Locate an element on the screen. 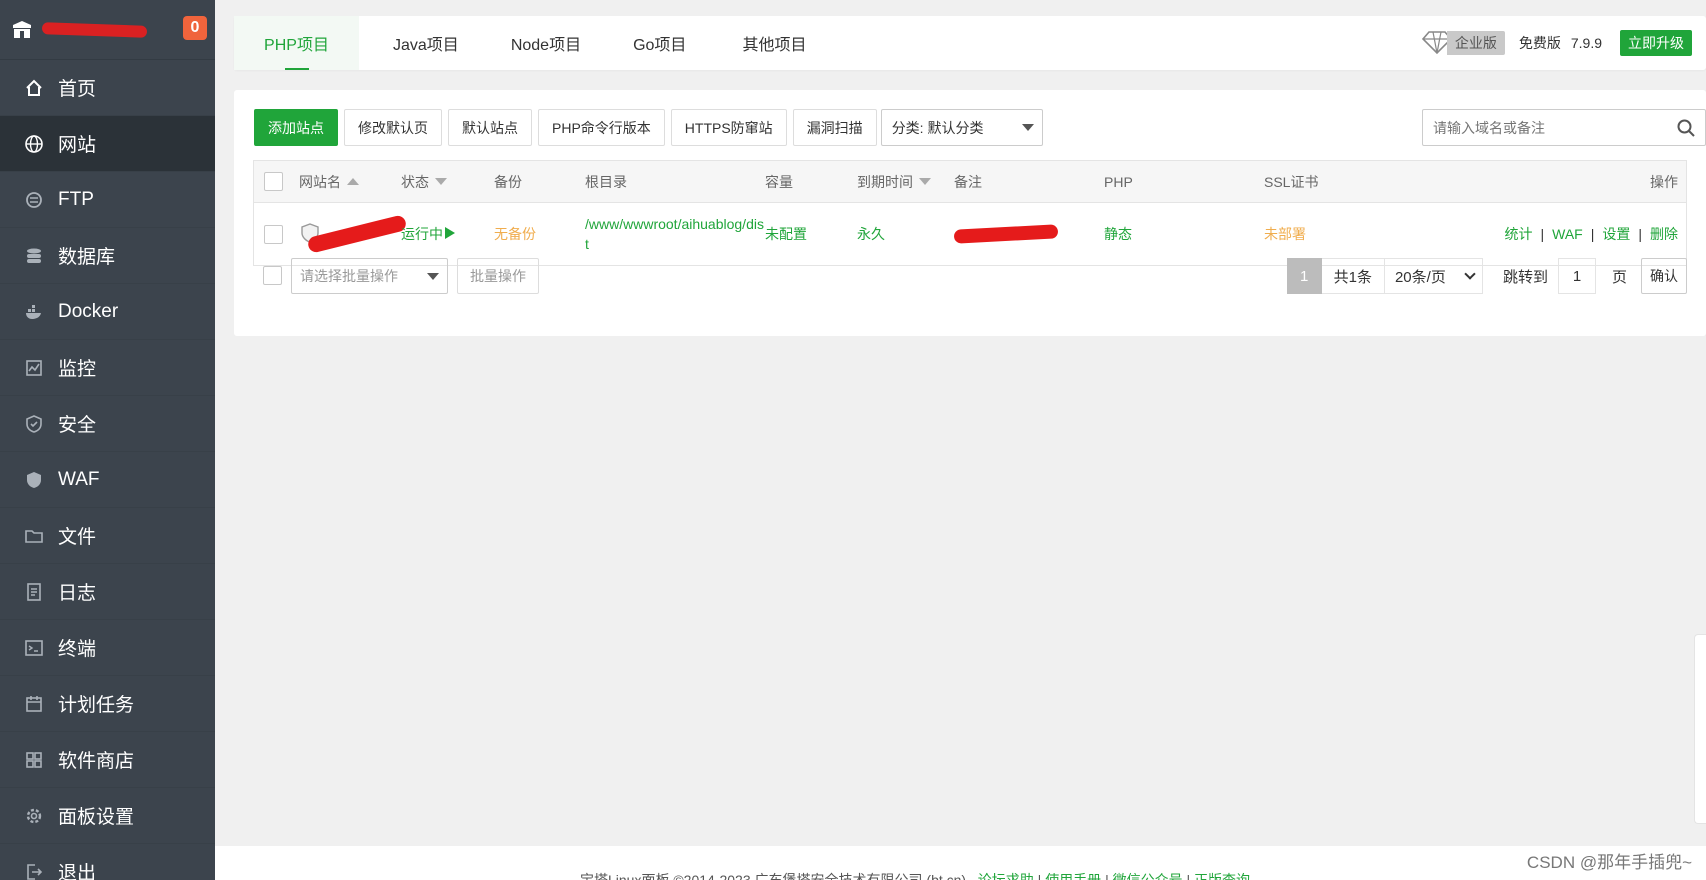 Image resolution: width=1706 pixels, height=880 pixels. sidebar-item-database: 数据库 is located at coordinates (107, 256).